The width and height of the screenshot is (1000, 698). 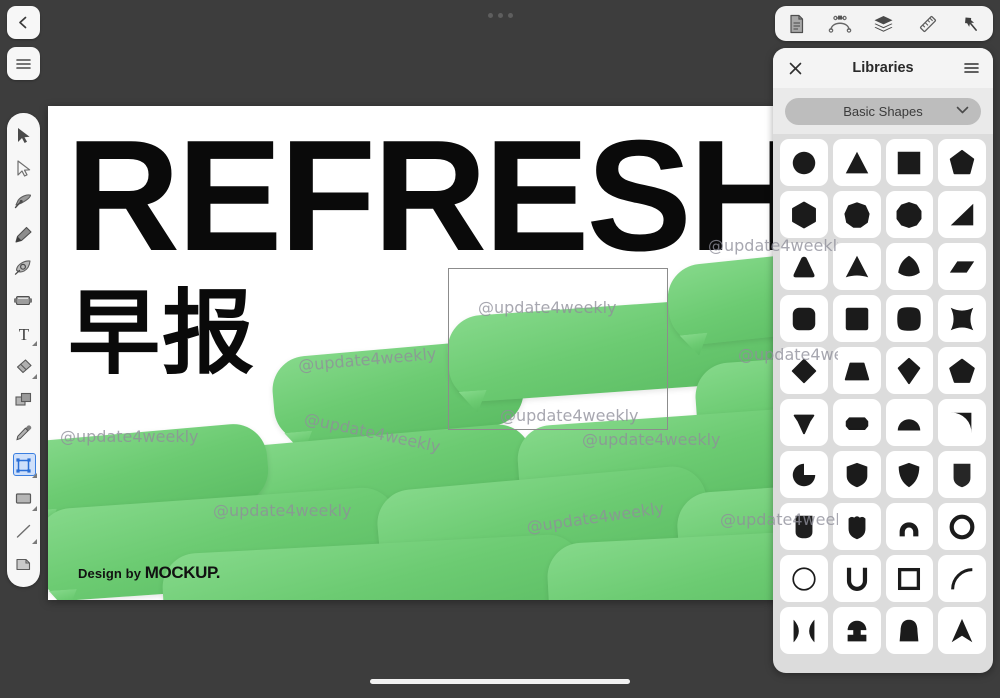 I want to click on shape-cell-shield-flat, so click(x=962, y=474).